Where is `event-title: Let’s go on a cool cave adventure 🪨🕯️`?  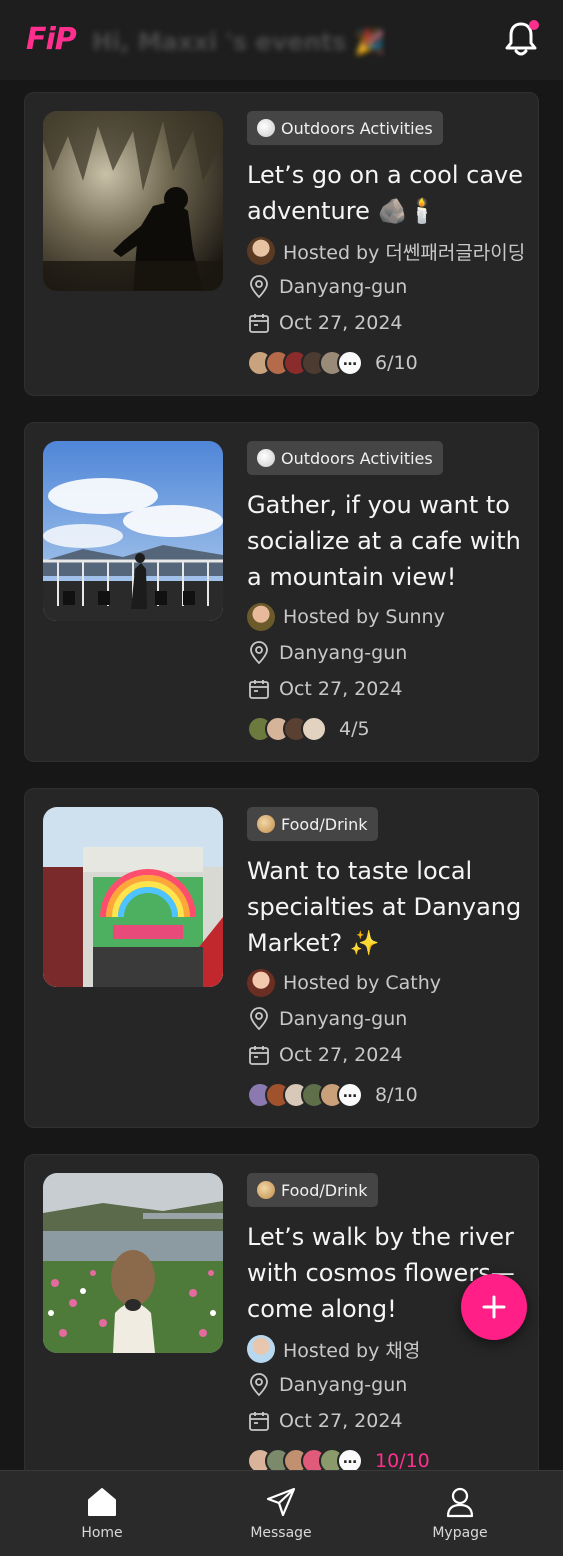
event-title: Let’s go on a cool cave adventure 🪨🕯️ is located at coordinates (389, 193).